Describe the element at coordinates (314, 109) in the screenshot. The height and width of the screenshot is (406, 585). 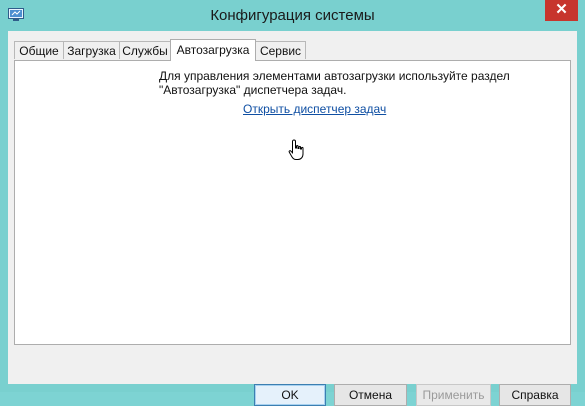
I see `open-task-manager-link: Открыть диспетчер задач` at that location.